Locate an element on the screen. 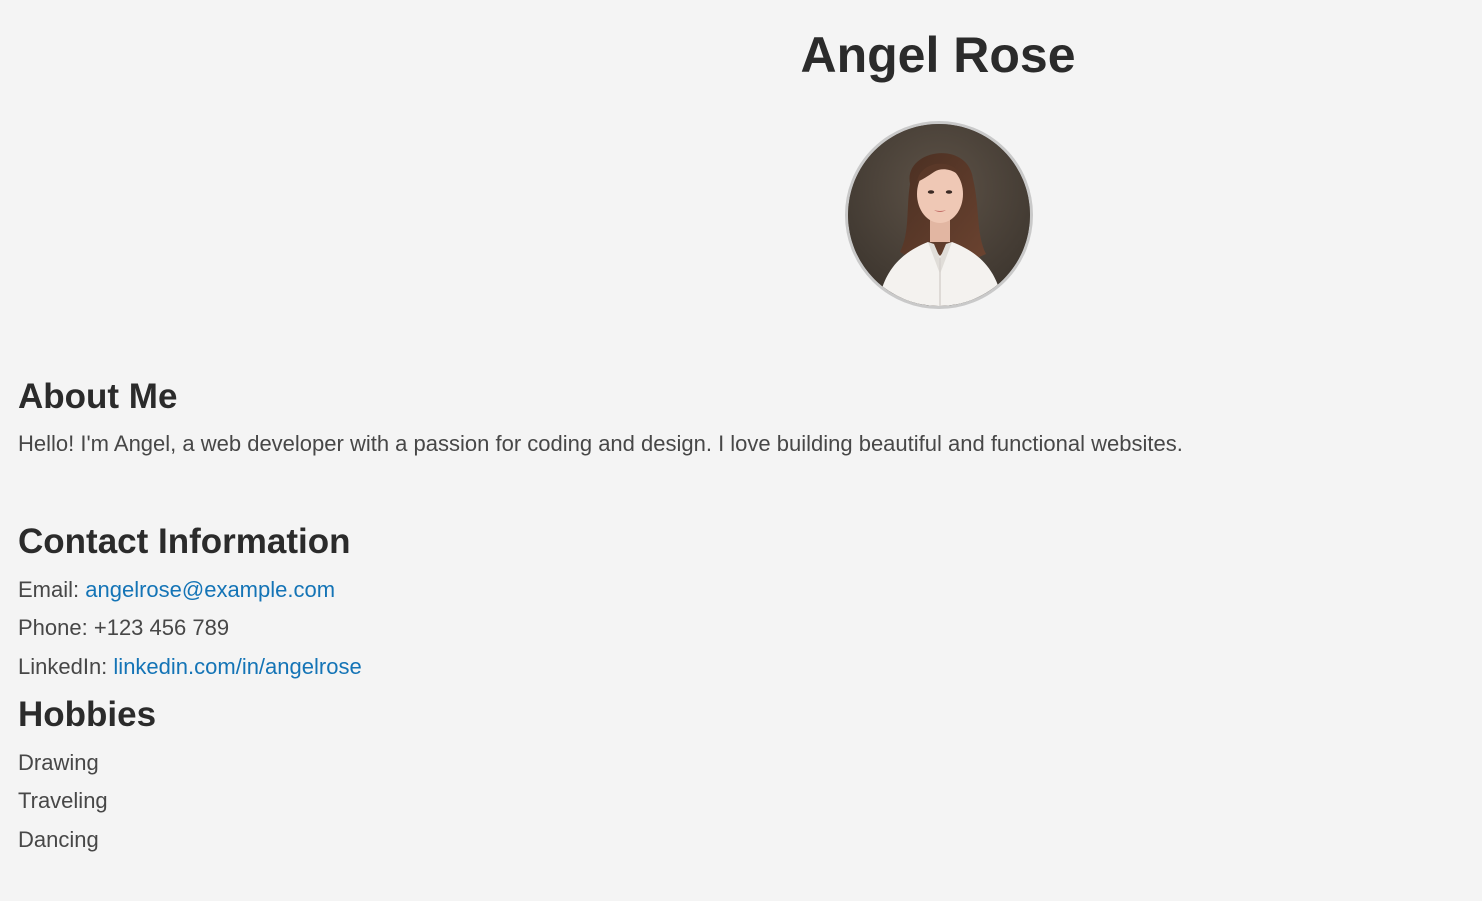 This screenshot has height=901, width=1482. contact-email-row: Email: angelrose@example.com is located at coordinates (176, 590).